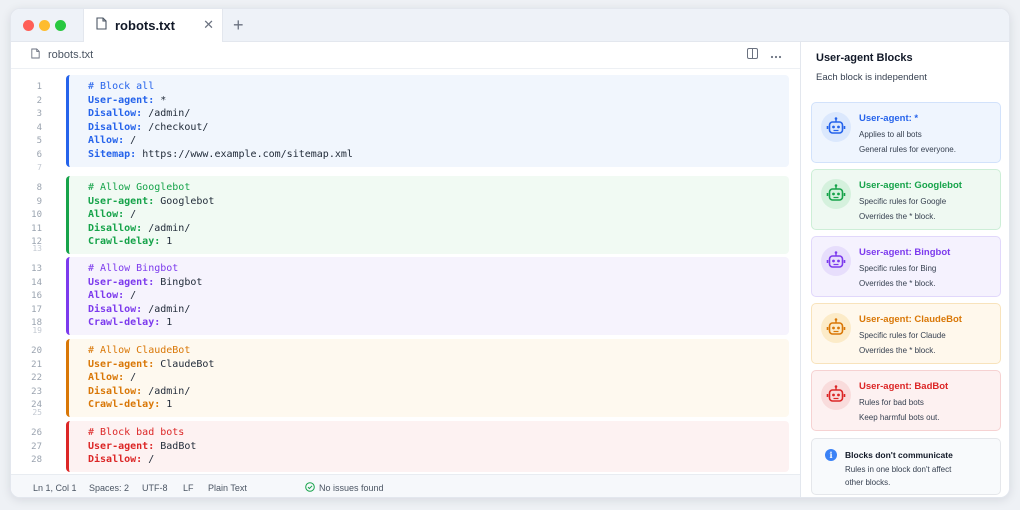  Describe the element at coordinates (227, 488) in the screenshot. I see `language-mode: Plain Text` at that location.